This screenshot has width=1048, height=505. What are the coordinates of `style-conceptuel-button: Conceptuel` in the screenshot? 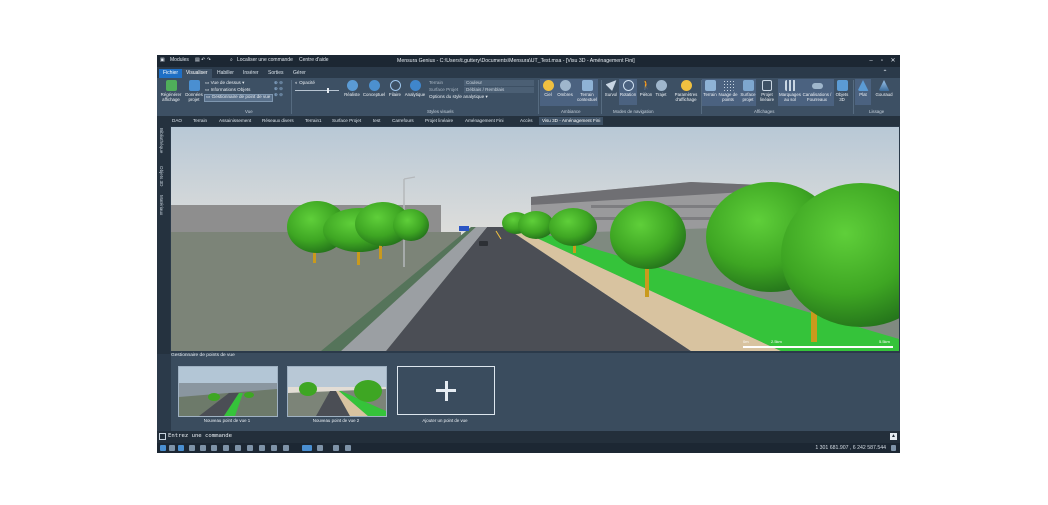 It's located at (374, 88).